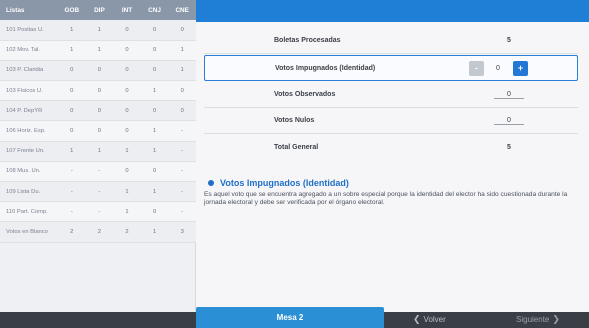  Describe the element at coordinates (29, 172) in the screenshot. I see `list-name-cell: 108 Mus. Un.` at that location.